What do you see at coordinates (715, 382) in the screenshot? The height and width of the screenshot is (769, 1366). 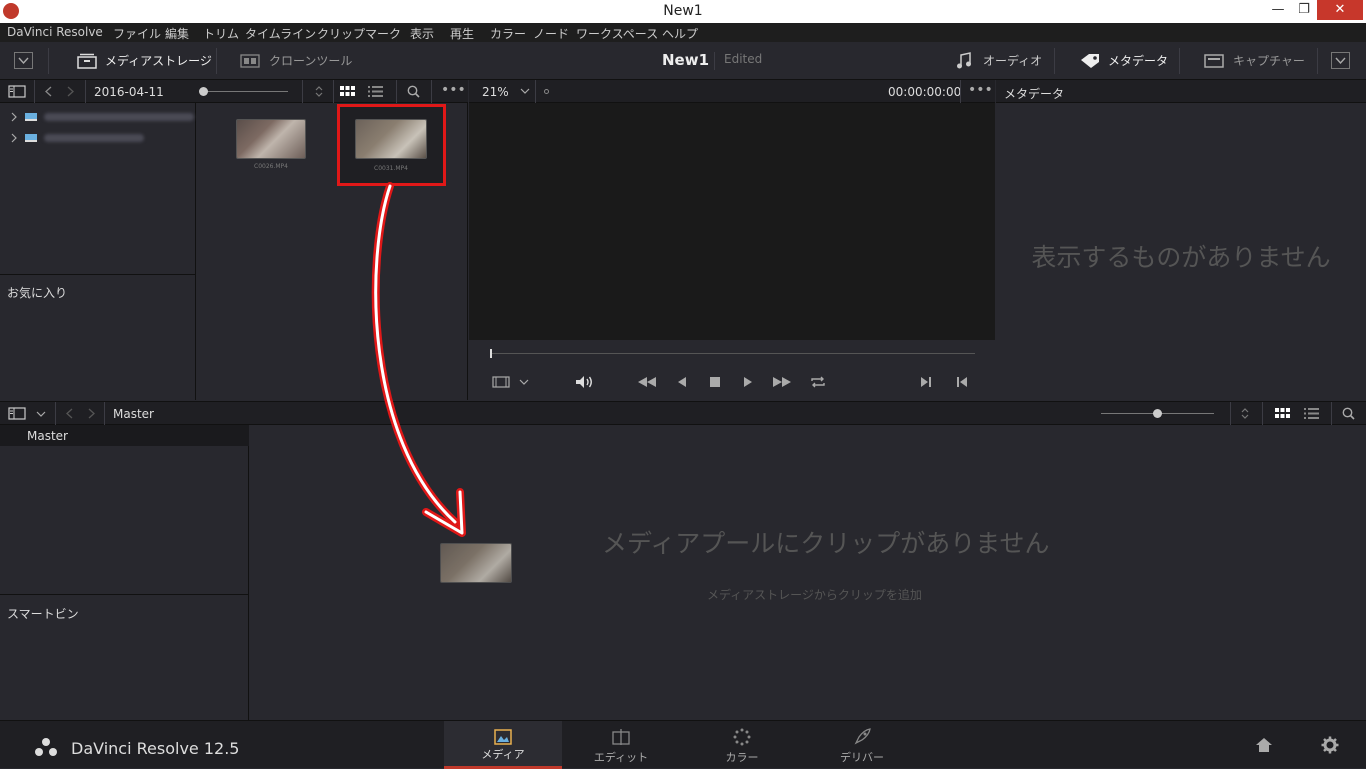 I see `stop-icon` at bounding box center [715, 382].